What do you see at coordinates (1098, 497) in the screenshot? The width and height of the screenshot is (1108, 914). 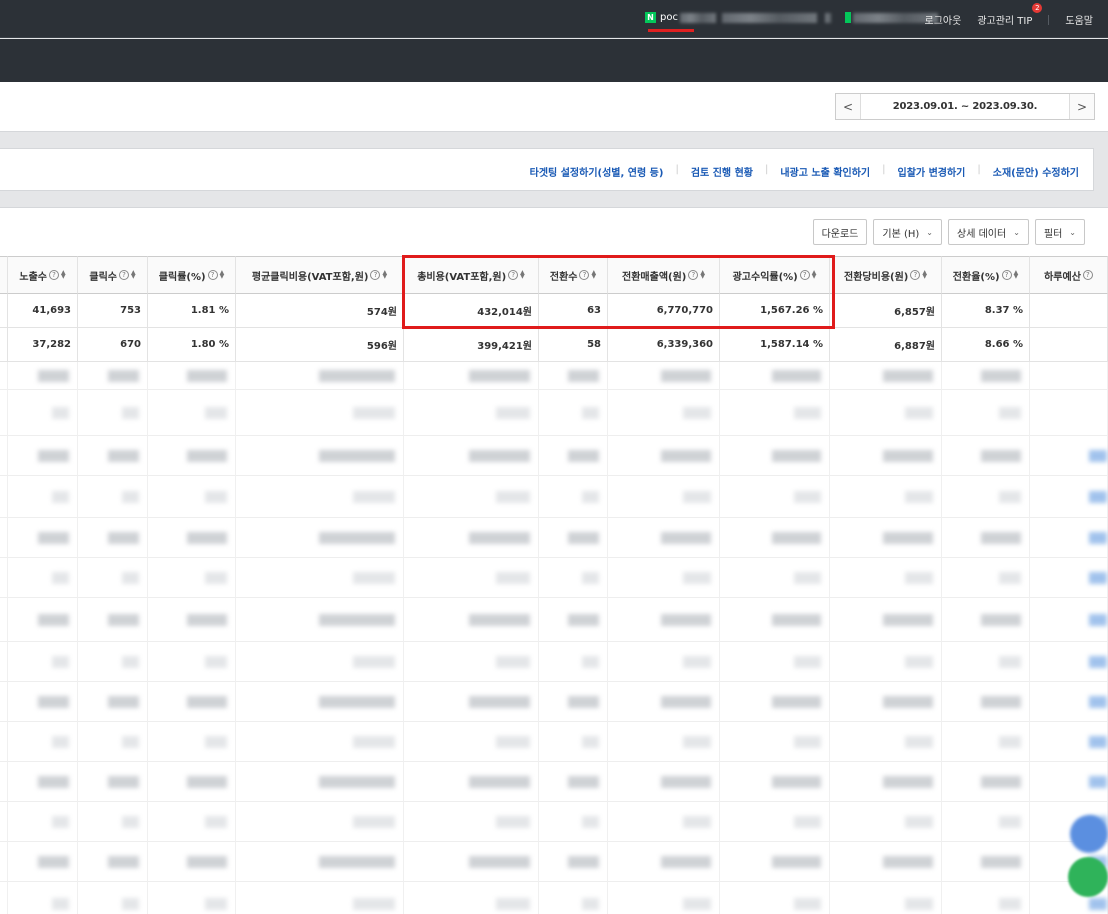 I see `blurred-budget-link` at bounding box center [1098, 497].